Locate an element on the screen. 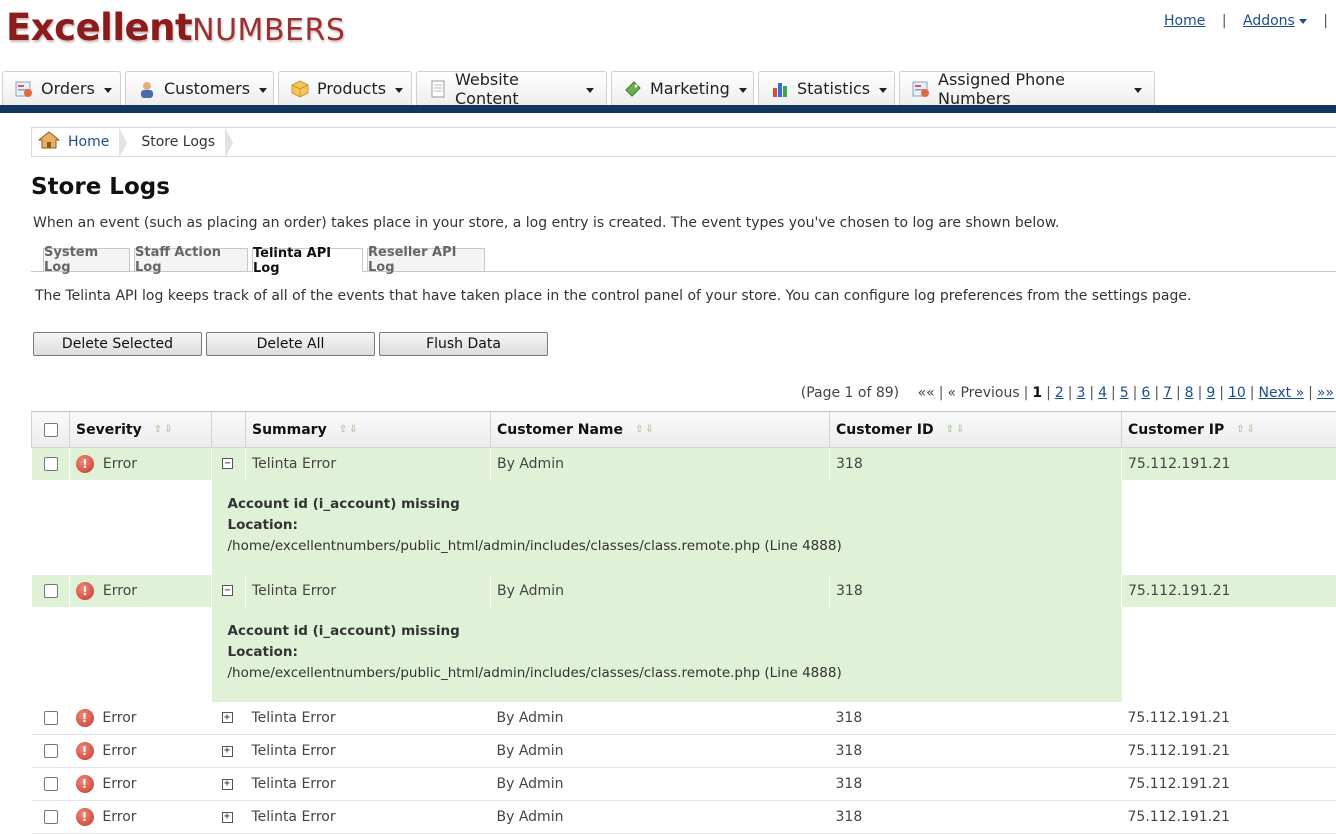 The image size is (1336, 834). top-link-home: Home is located at coordinates (1184, 21).